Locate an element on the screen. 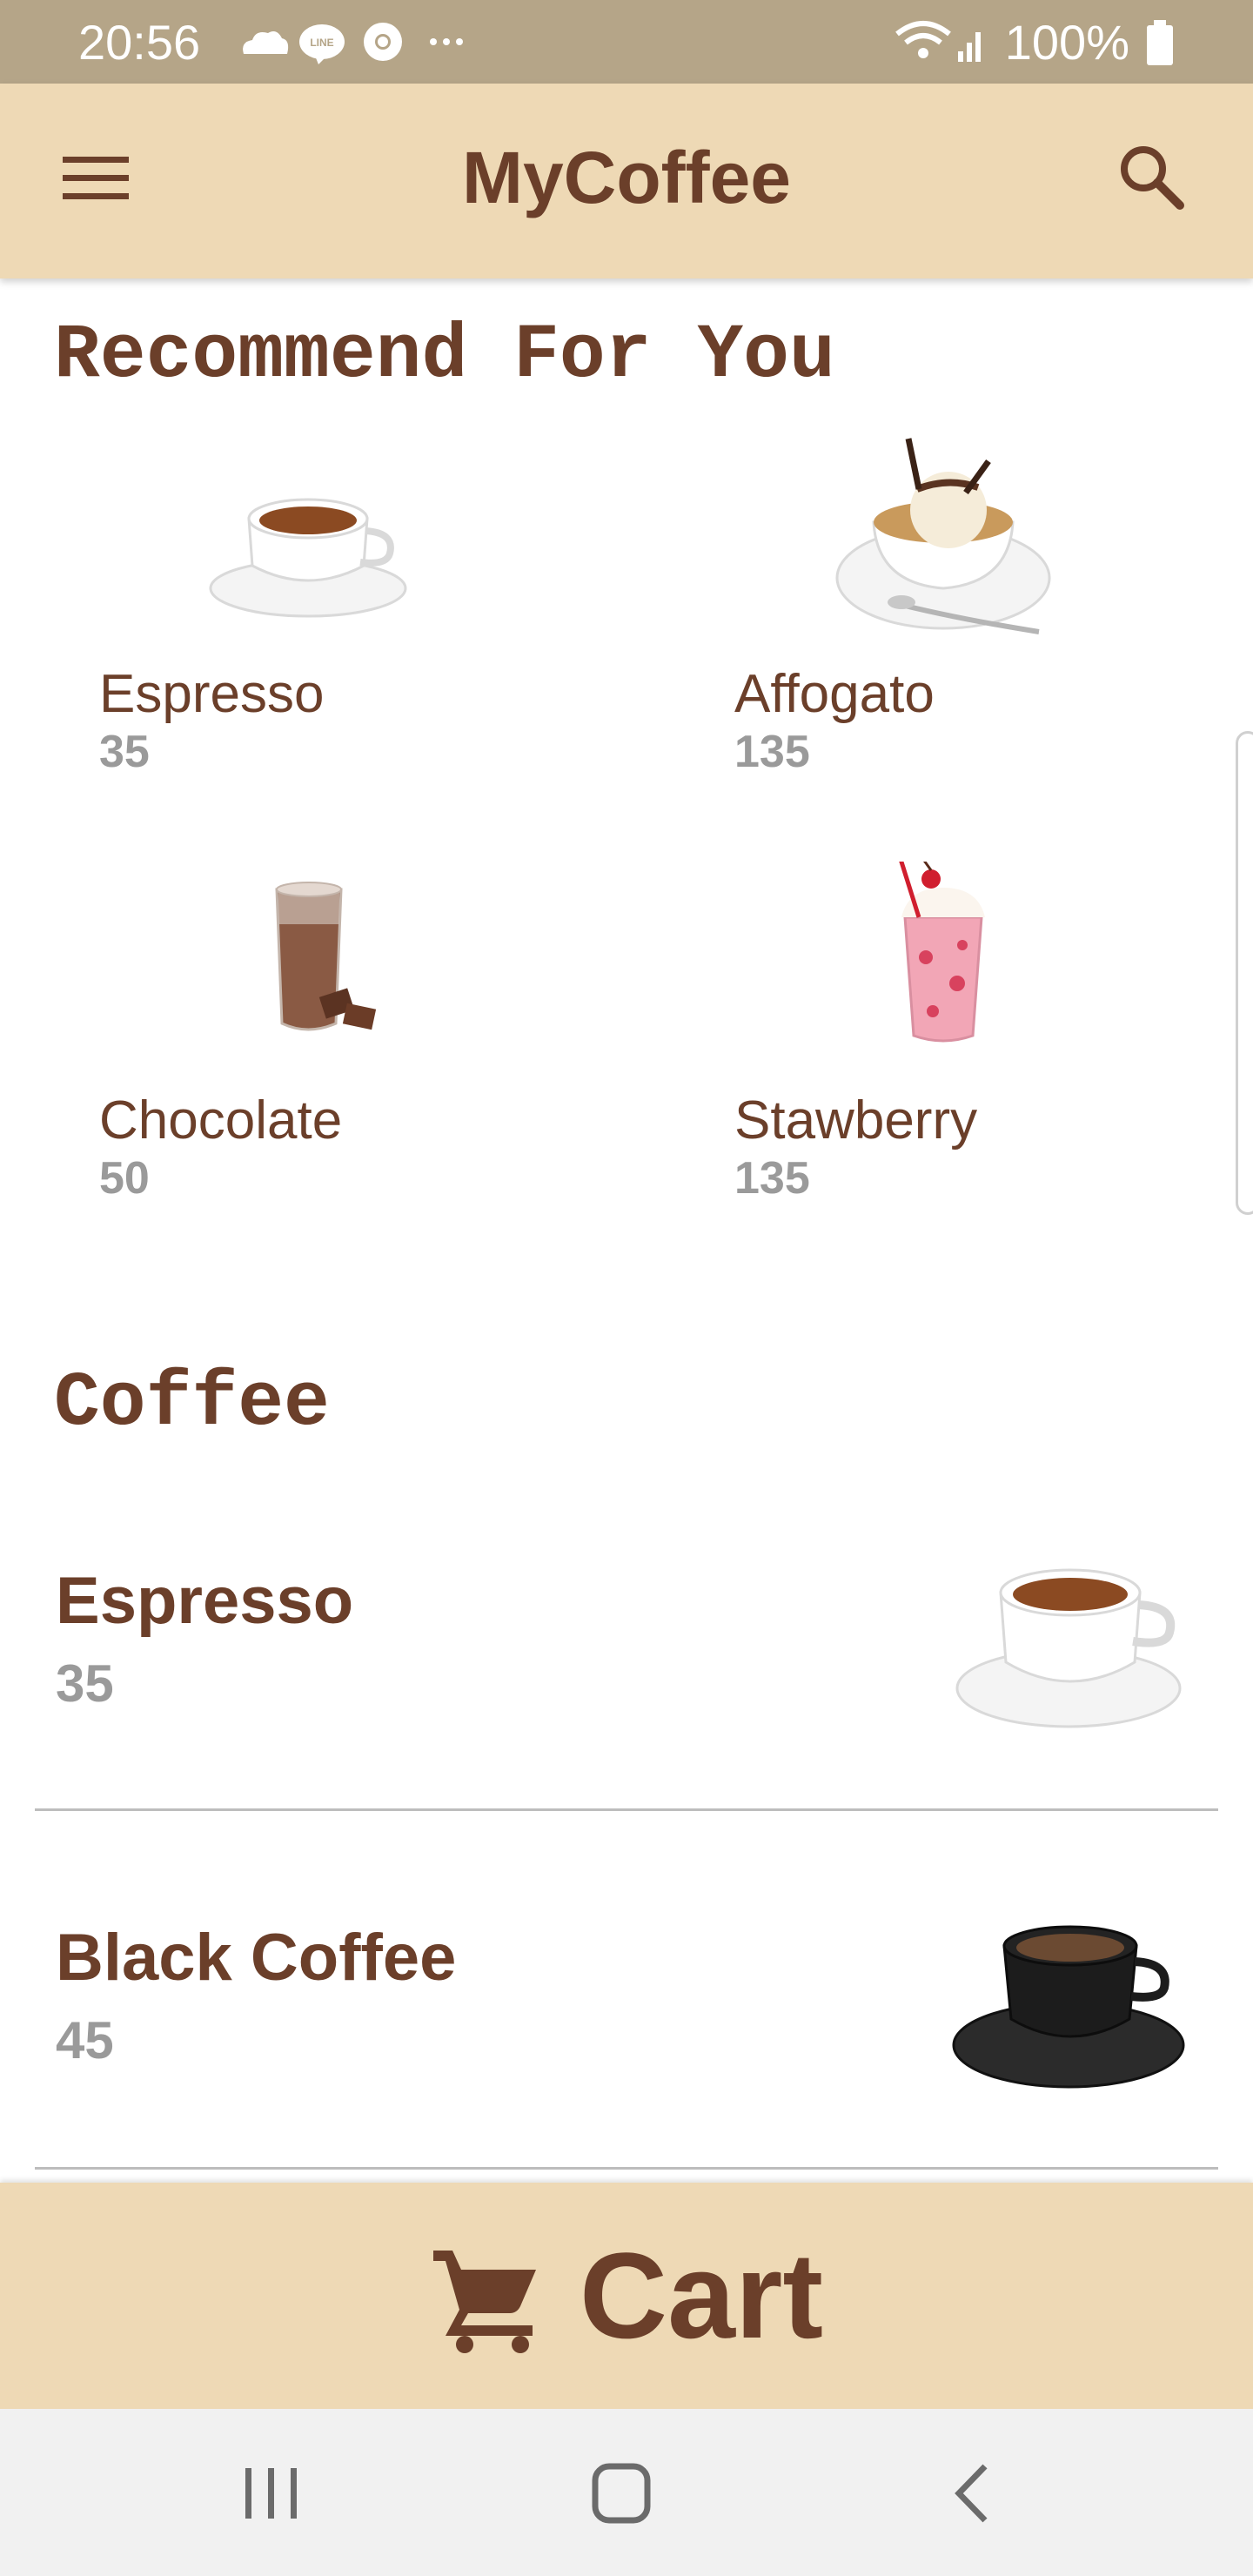 The height and width of the screenshot is (2576, 1253). home-icon is located at coordinates (621, 2493).